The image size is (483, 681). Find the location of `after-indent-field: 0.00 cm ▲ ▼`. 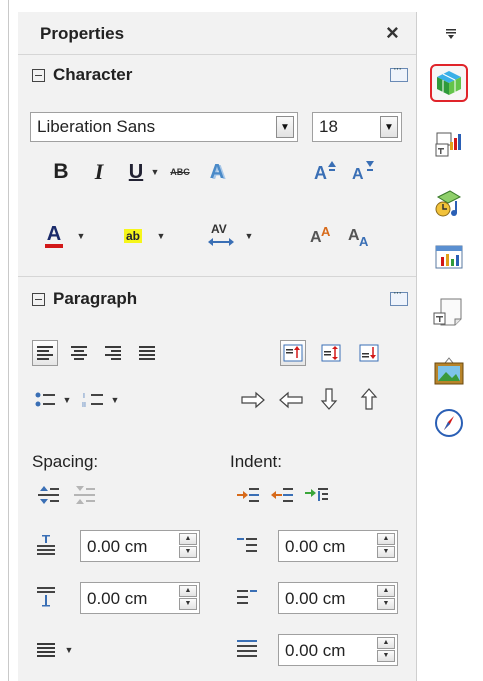

after-indent-field: 0.00 cm ▲ ▼ is located at coordinates (338, 598).